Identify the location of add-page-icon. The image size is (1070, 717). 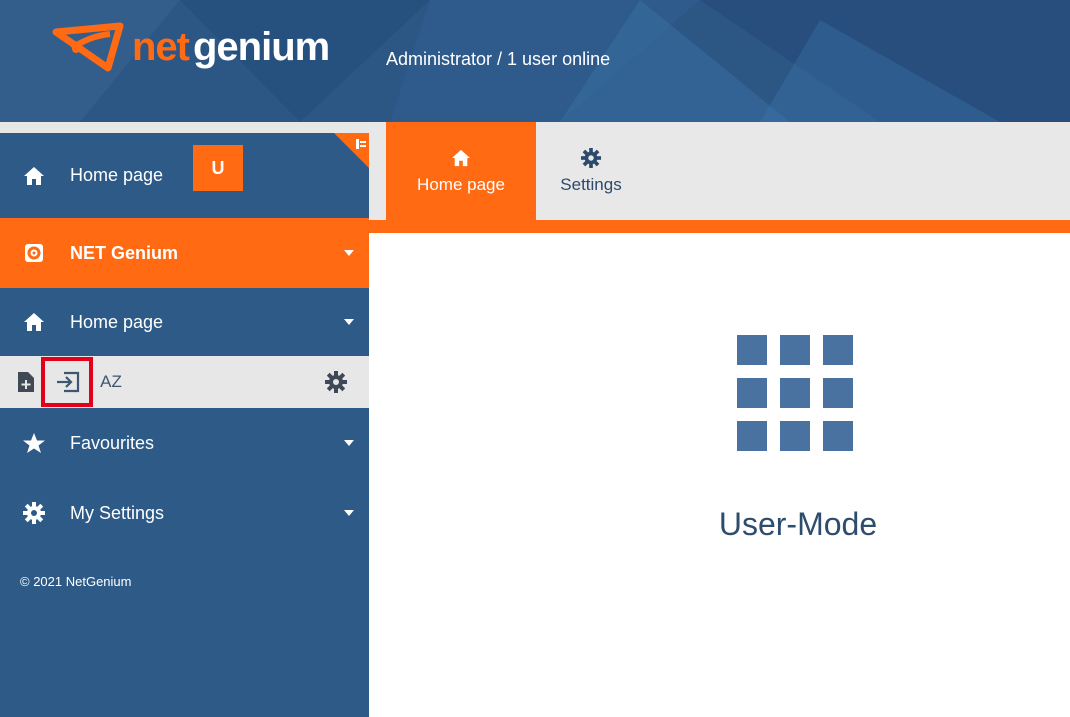
(26, 382).